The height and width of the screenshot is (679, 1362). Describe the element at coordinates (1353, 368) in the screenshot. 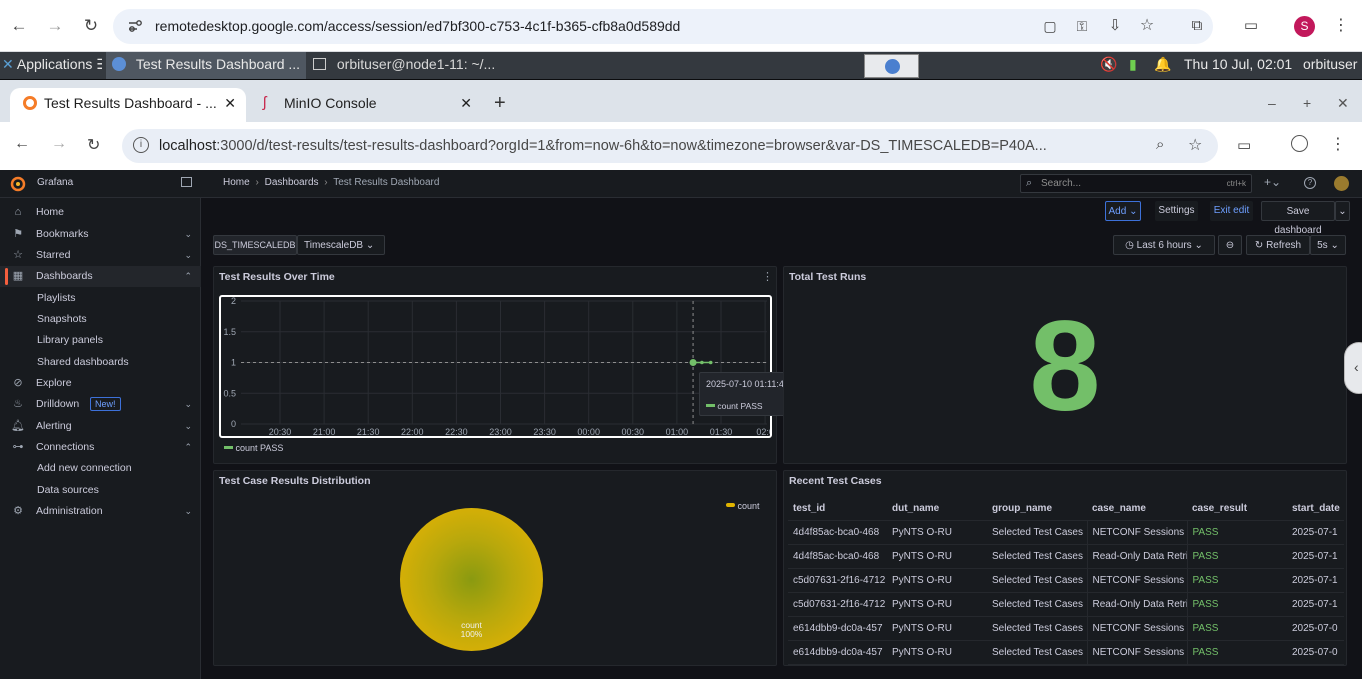

I see `side-panel-handle: ‹` at that location.